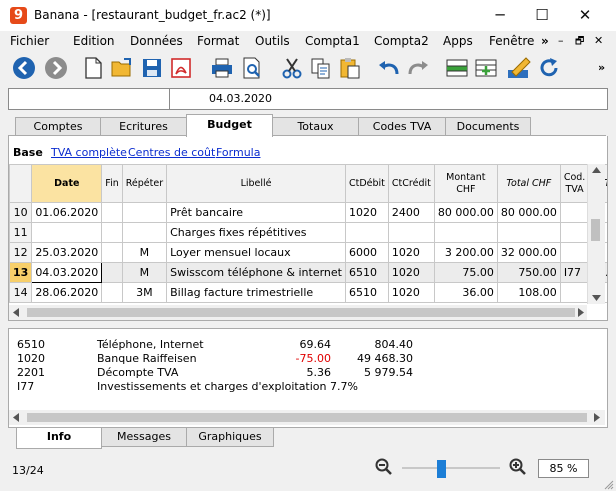 The image size is (616, 491). I want to click on grid-horizontal-scroll-thumb, so click(301, 312).